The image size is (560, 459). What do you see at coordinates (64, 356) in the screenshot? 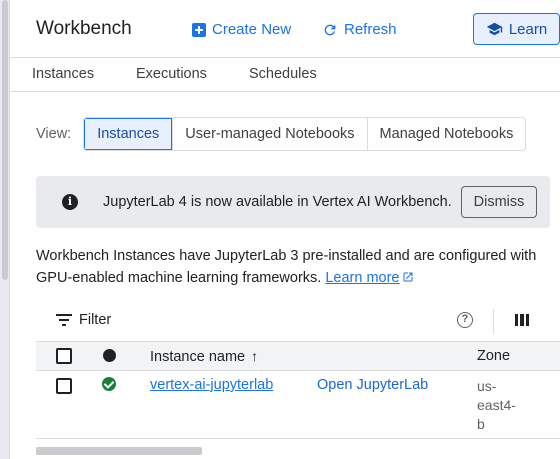
I see `select-all-checkbox` at bounding box center [64, 356].